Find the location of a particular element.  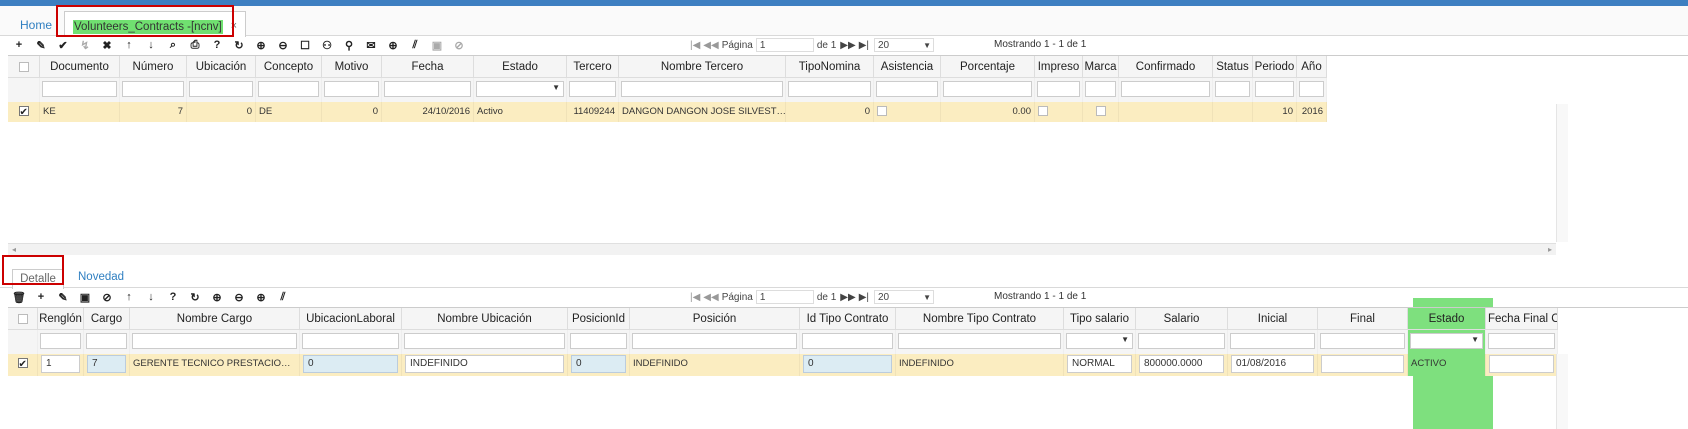

check-icon: ✔ is located at coordinates (63, 45).